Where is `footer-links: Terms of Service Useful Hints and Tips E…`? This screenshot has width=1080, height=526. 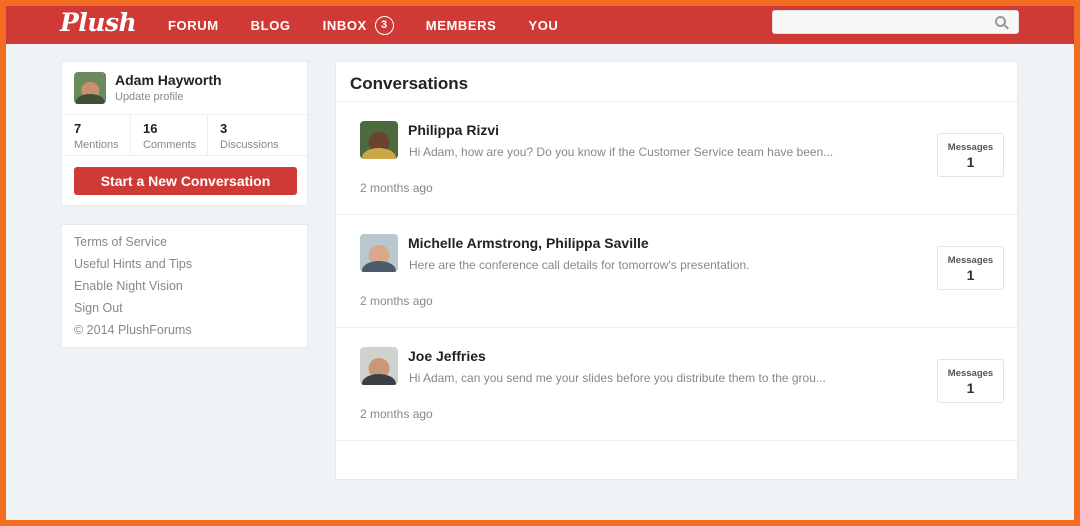 footer-links: Terms of Service Useful Hints and Tips E… is located at coordinates (184, 286).